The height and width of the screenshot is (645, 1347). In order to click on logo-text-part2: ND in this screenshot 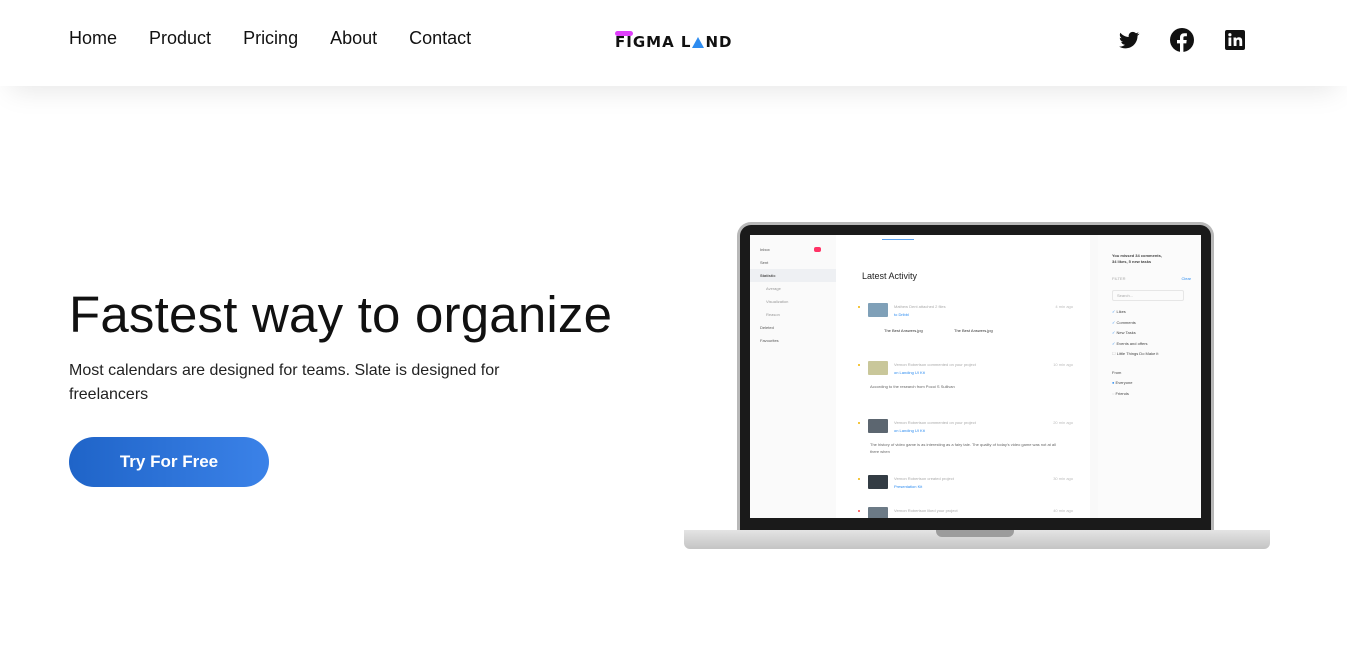, I will do `click(719, 42)`.